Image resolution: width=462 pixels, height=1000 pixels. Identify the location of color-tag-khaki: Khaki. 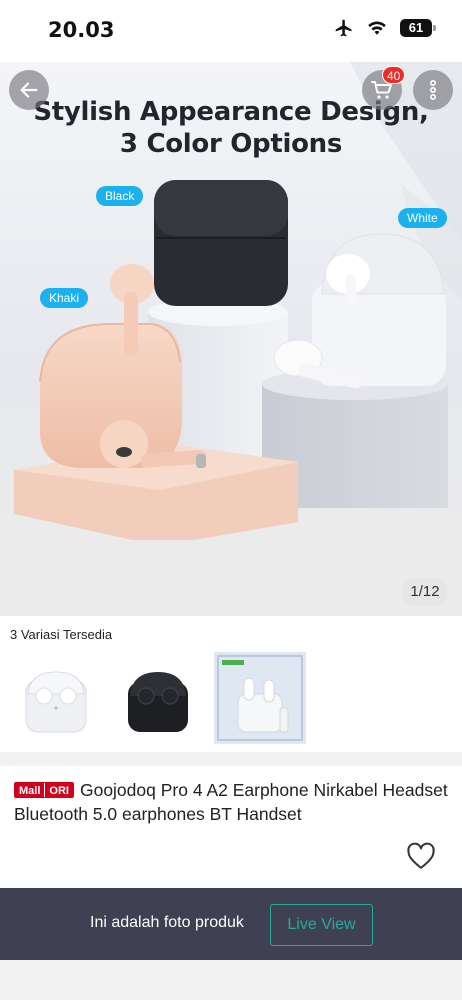
(64, 298).